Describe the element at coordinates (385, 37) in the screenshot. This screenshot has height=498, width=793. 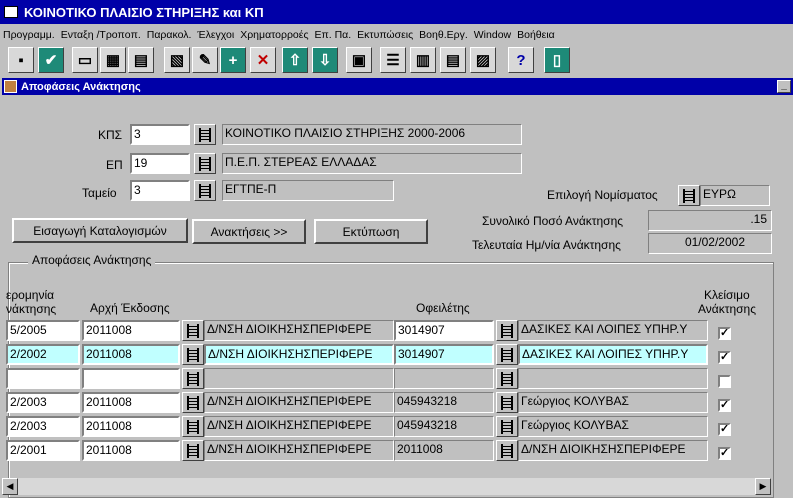
I see `menu-ektyposeis: Εκτυπώσεις` at that location.